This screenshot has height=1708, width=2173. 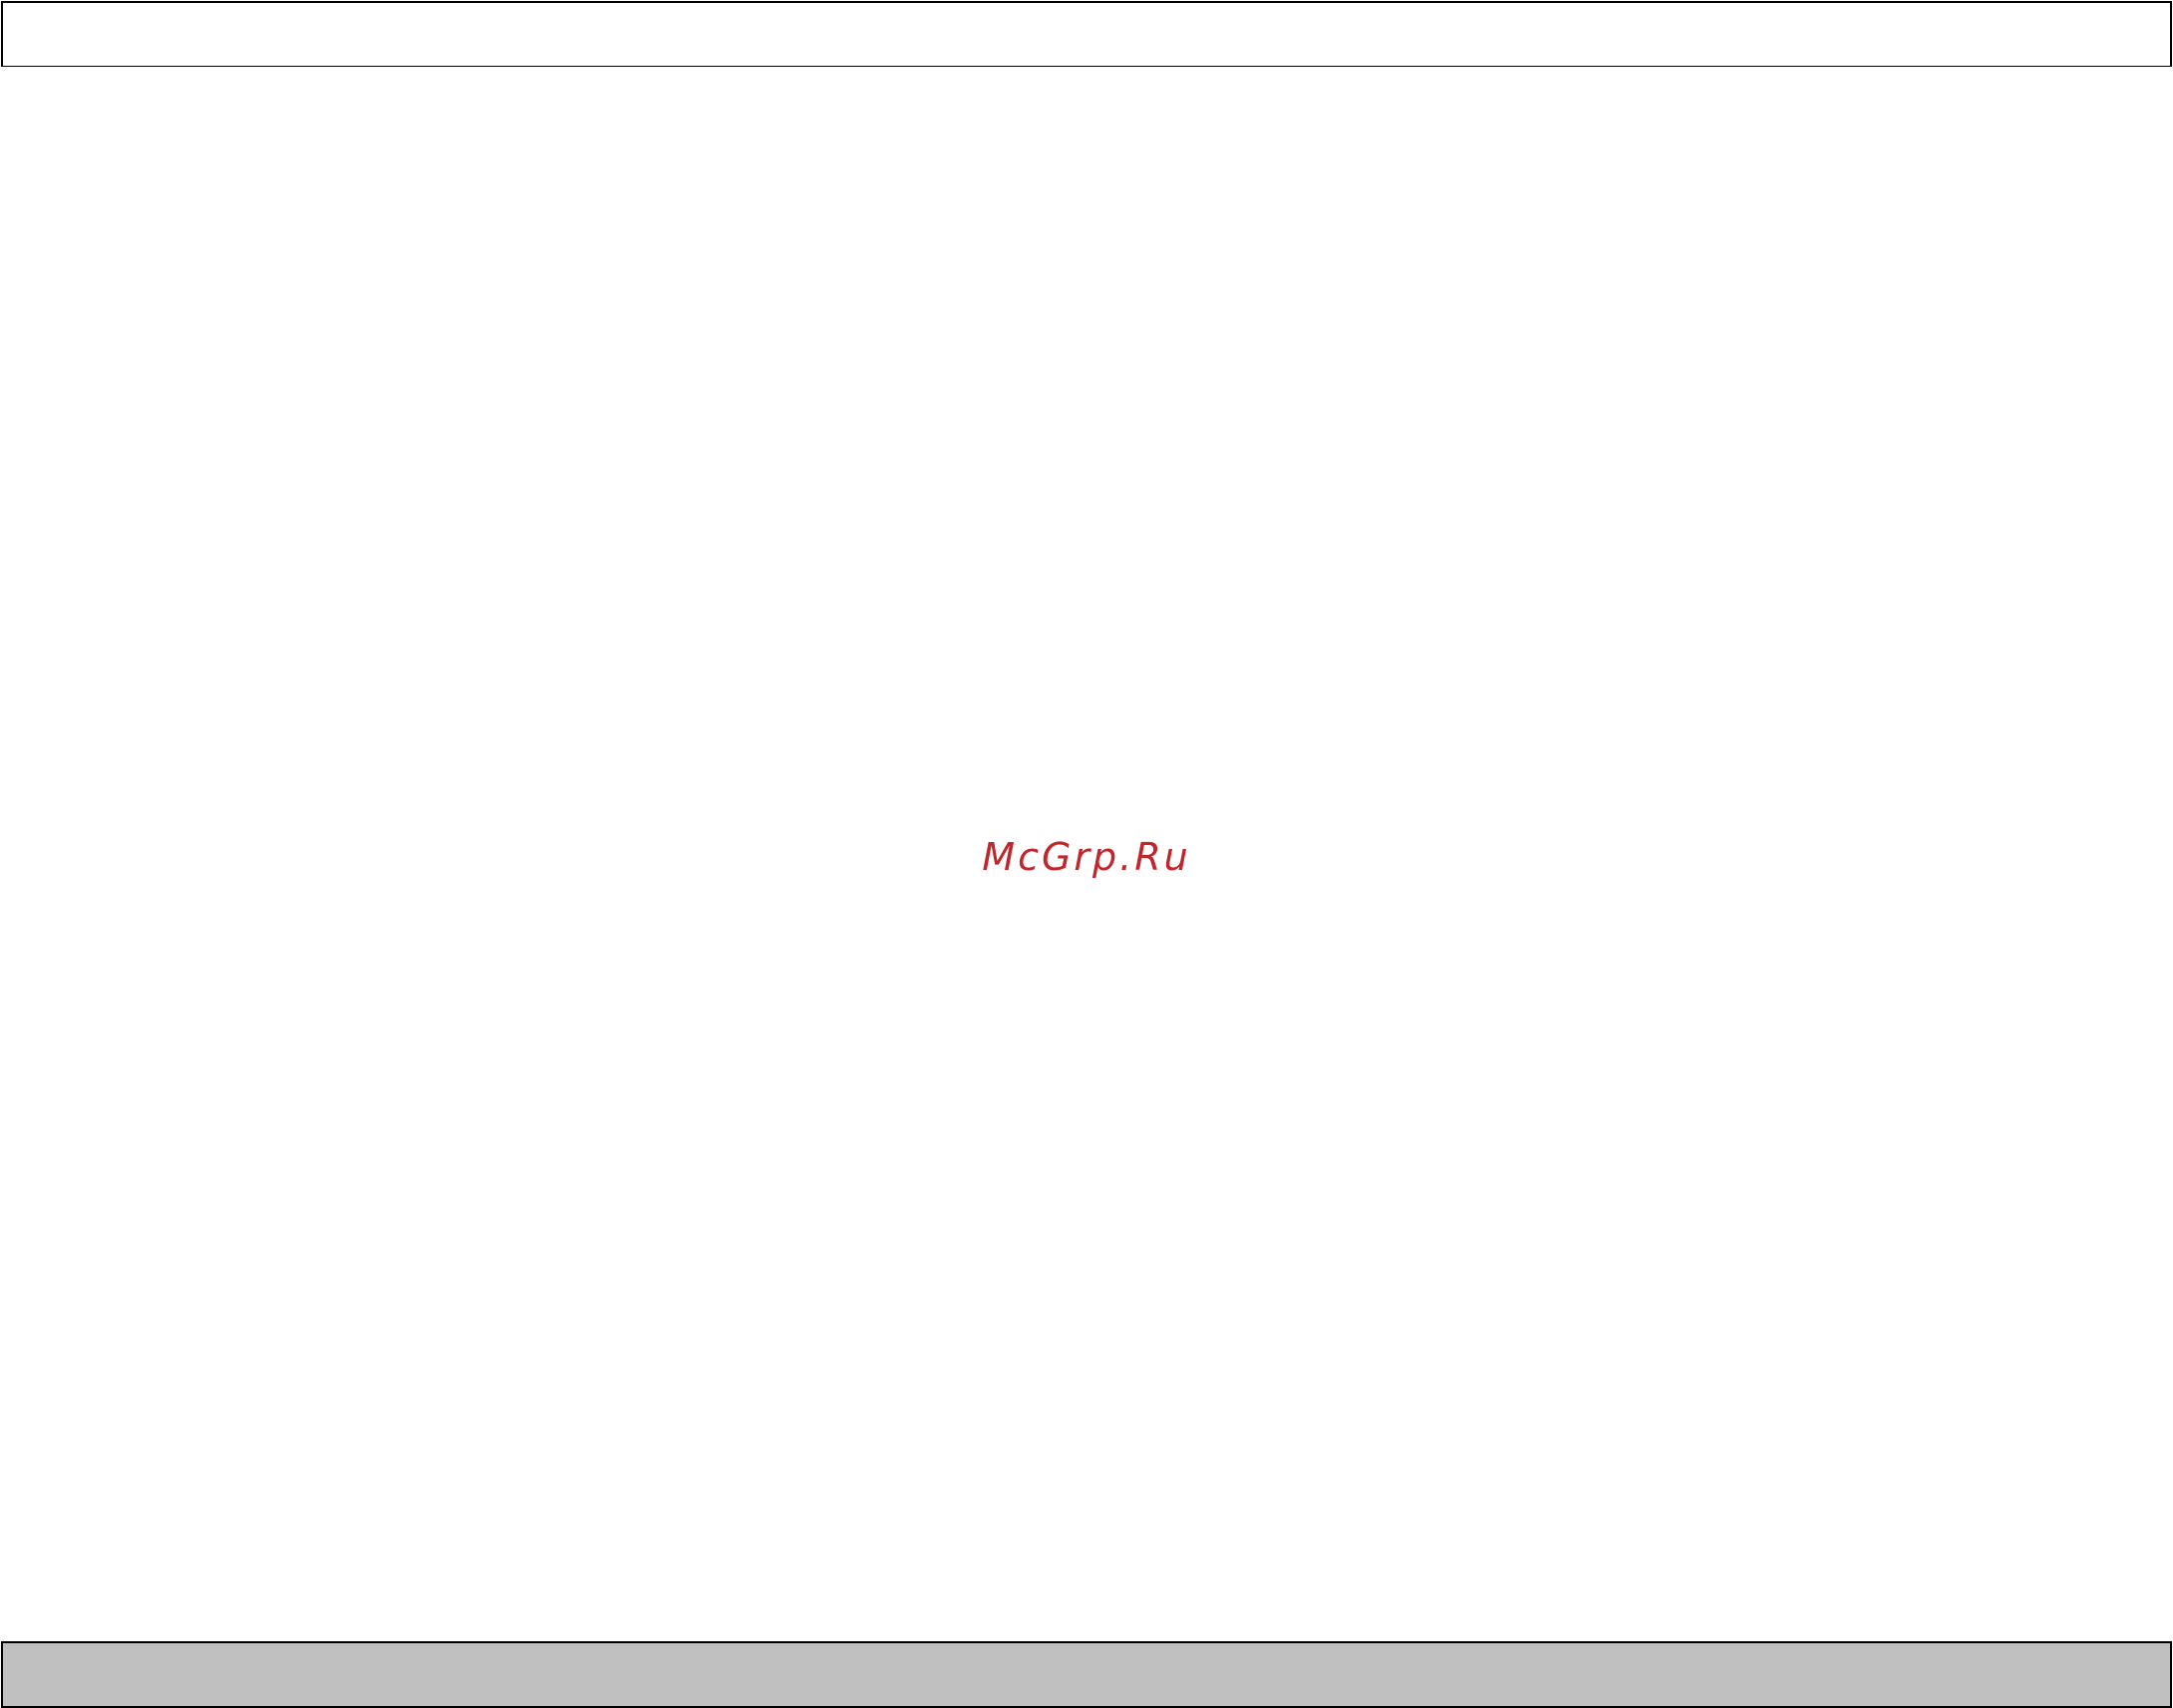 What do you see at coordinates (1087, 1674) in the screenshot?
I see `page-footer-bar` at bounding box center [1087, 1674].